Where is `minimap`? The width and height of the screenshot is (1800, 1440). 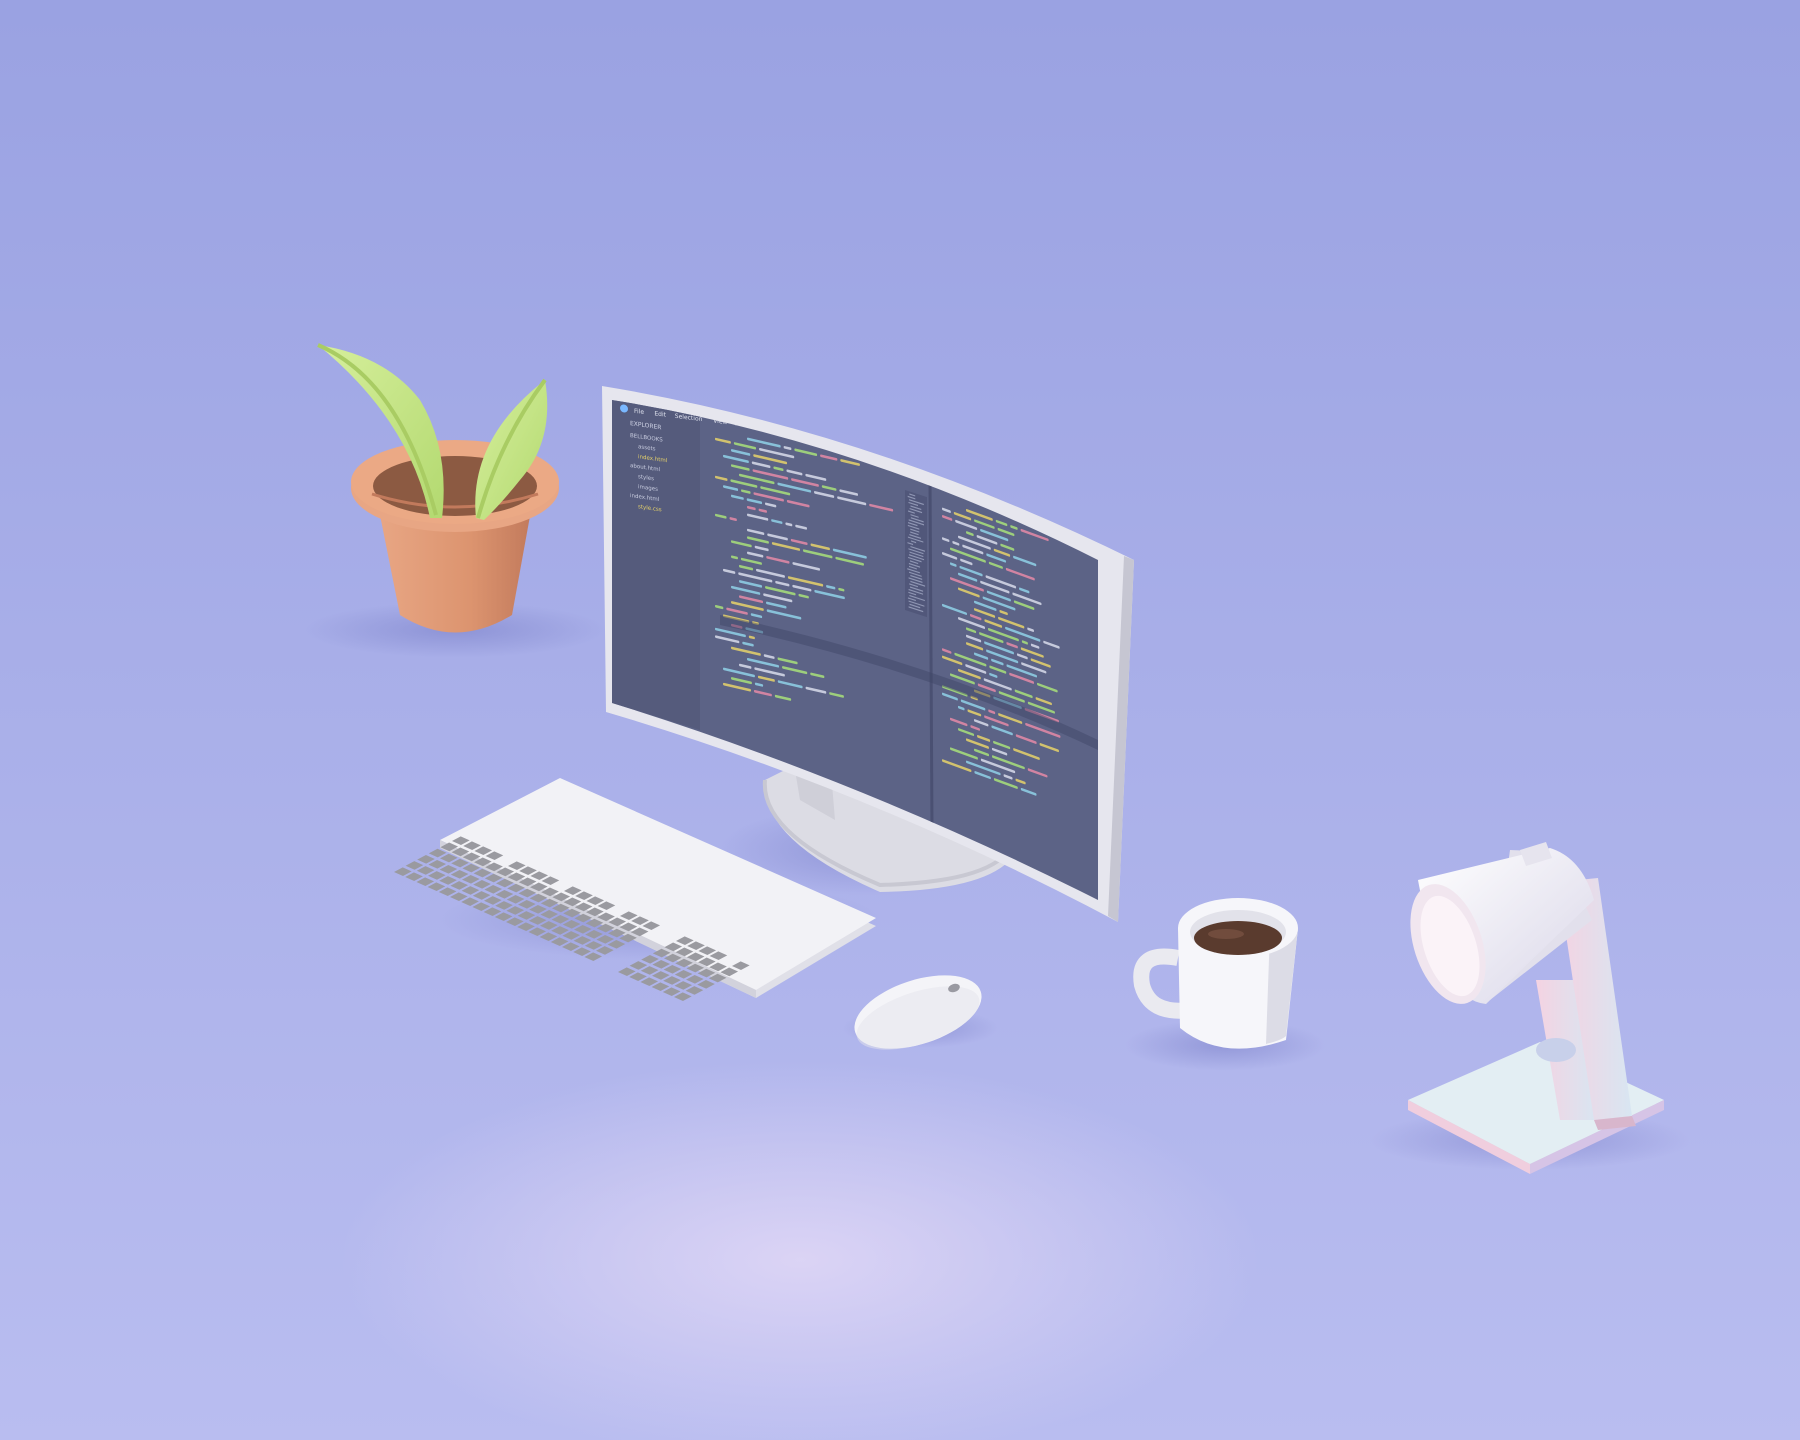
minimap is located at coordinates (916, 553).